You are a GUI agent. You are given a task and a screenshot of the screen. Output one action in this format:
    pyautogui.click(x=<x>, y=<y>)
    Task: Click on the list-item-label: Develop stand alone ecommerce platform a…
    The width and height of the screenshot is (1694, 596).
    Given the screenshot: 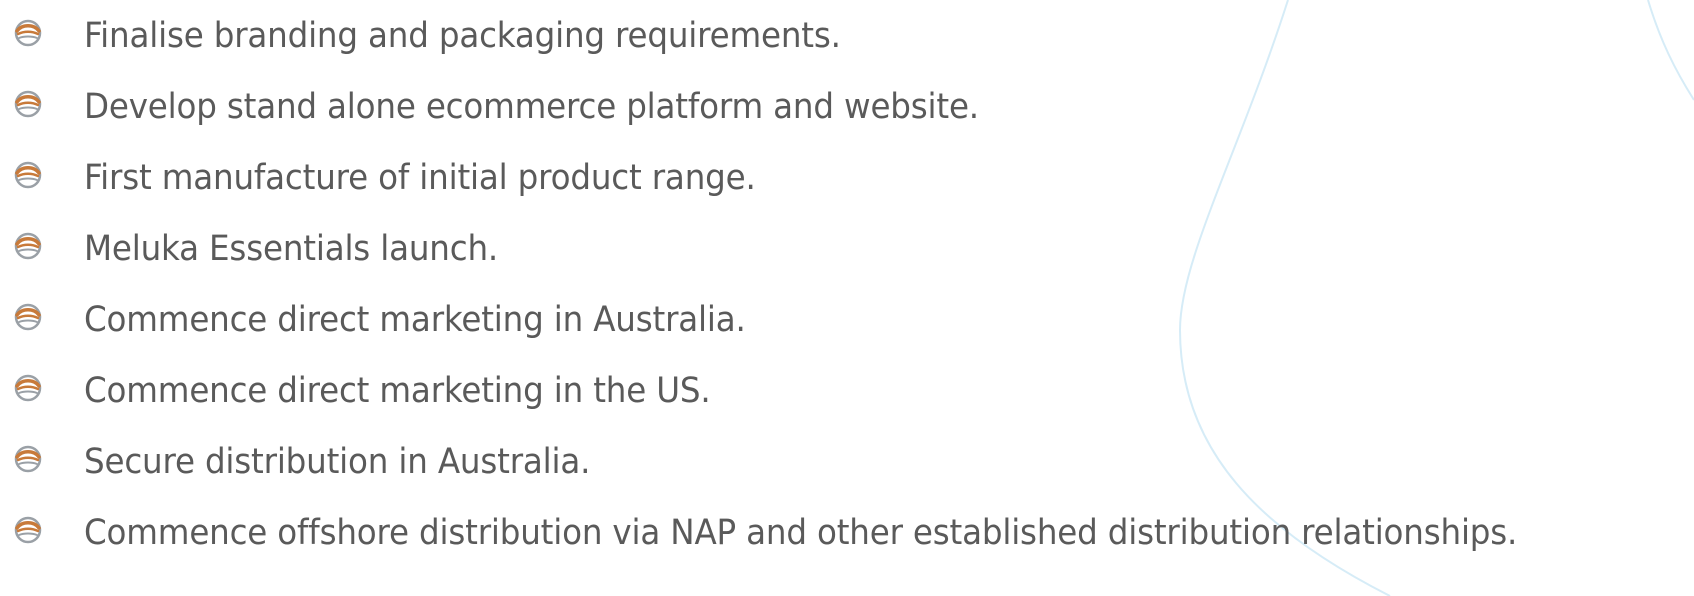 What is the action you would take?
    pyautogui.click(x=531, y=106)
    